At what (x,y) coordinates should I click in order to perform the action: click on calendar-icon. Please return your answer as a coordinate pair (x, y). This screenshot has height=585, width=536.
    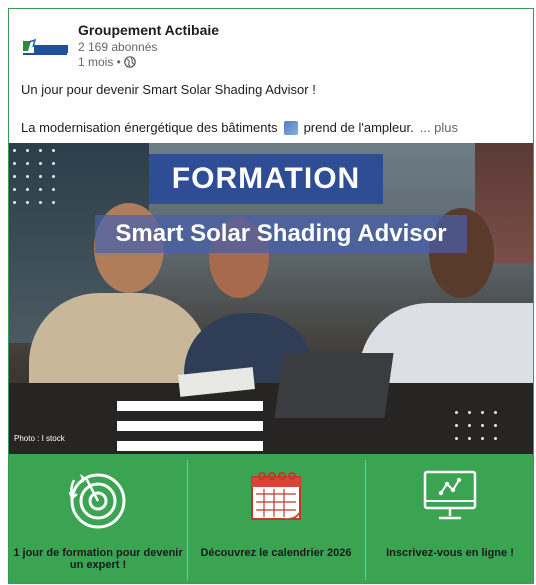
    Looking at the image, I should click on (276, 496).